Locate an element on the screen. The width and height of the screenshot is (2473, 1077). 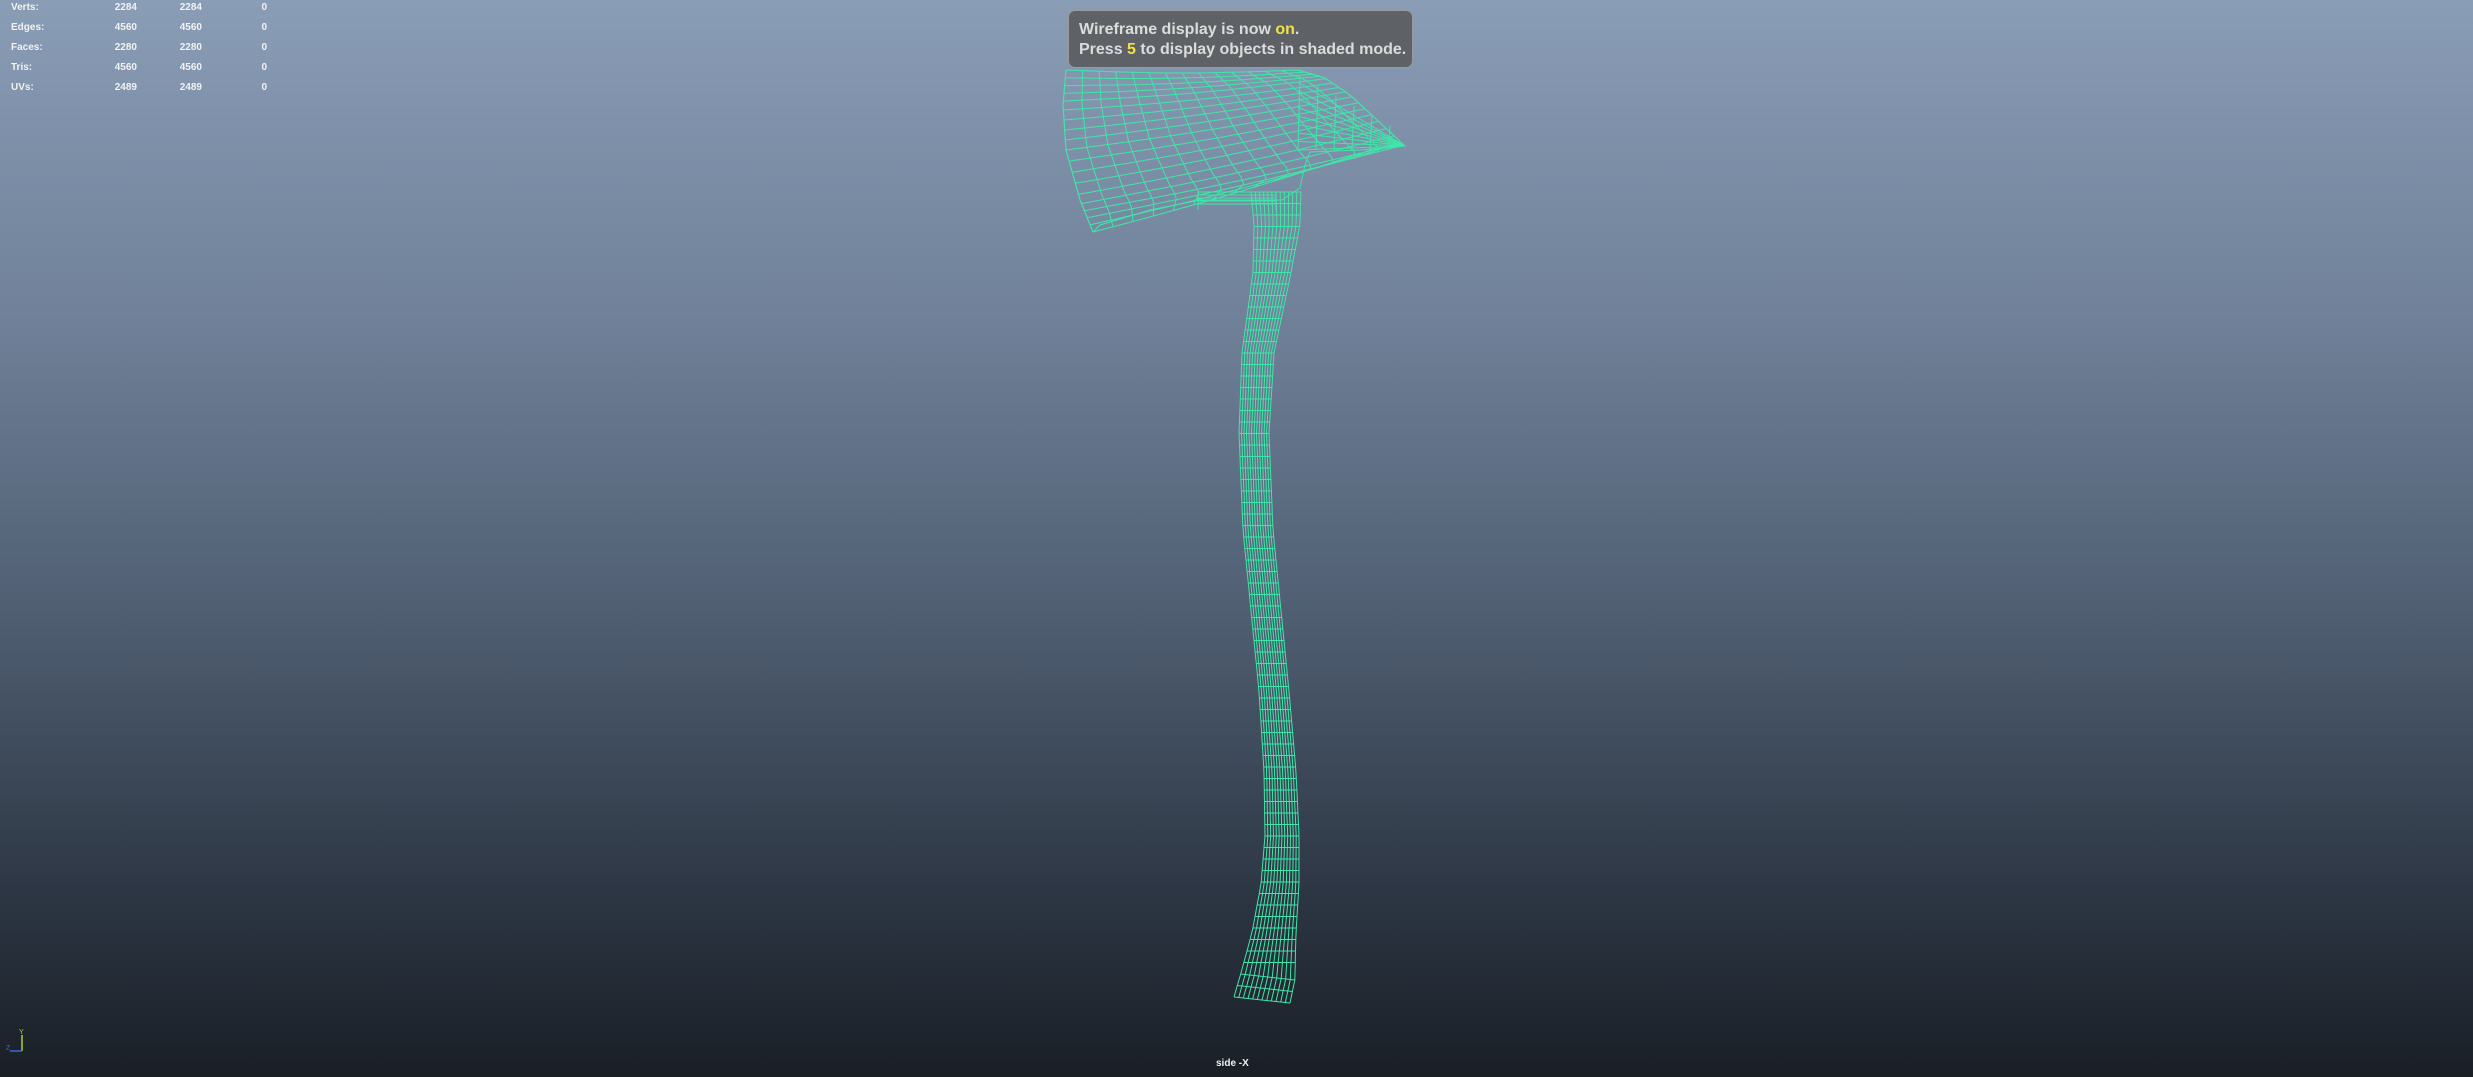
notification-line-1: Wireframe display is now on. is located at coordinates (1245, 30).